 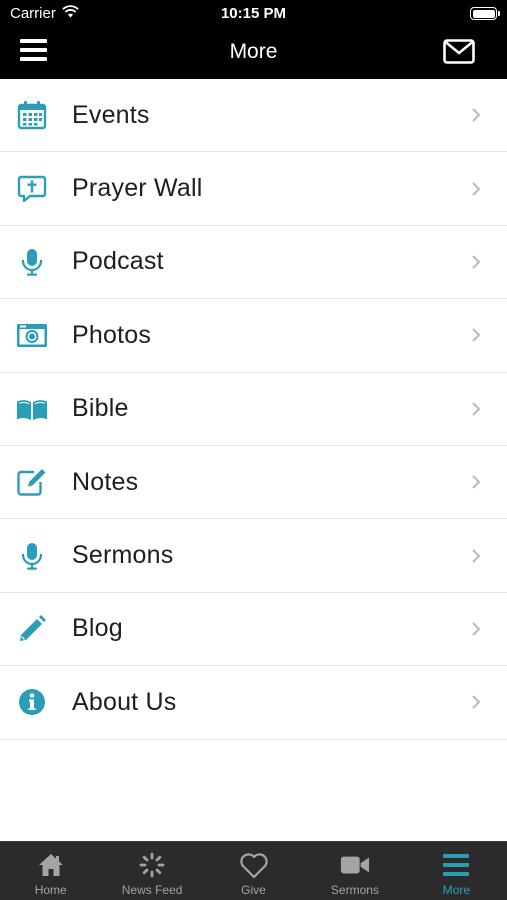 What do you see at coordinates (32, 702) in the screenshot?
I see `info-icon` at bounding box center [32, 702].